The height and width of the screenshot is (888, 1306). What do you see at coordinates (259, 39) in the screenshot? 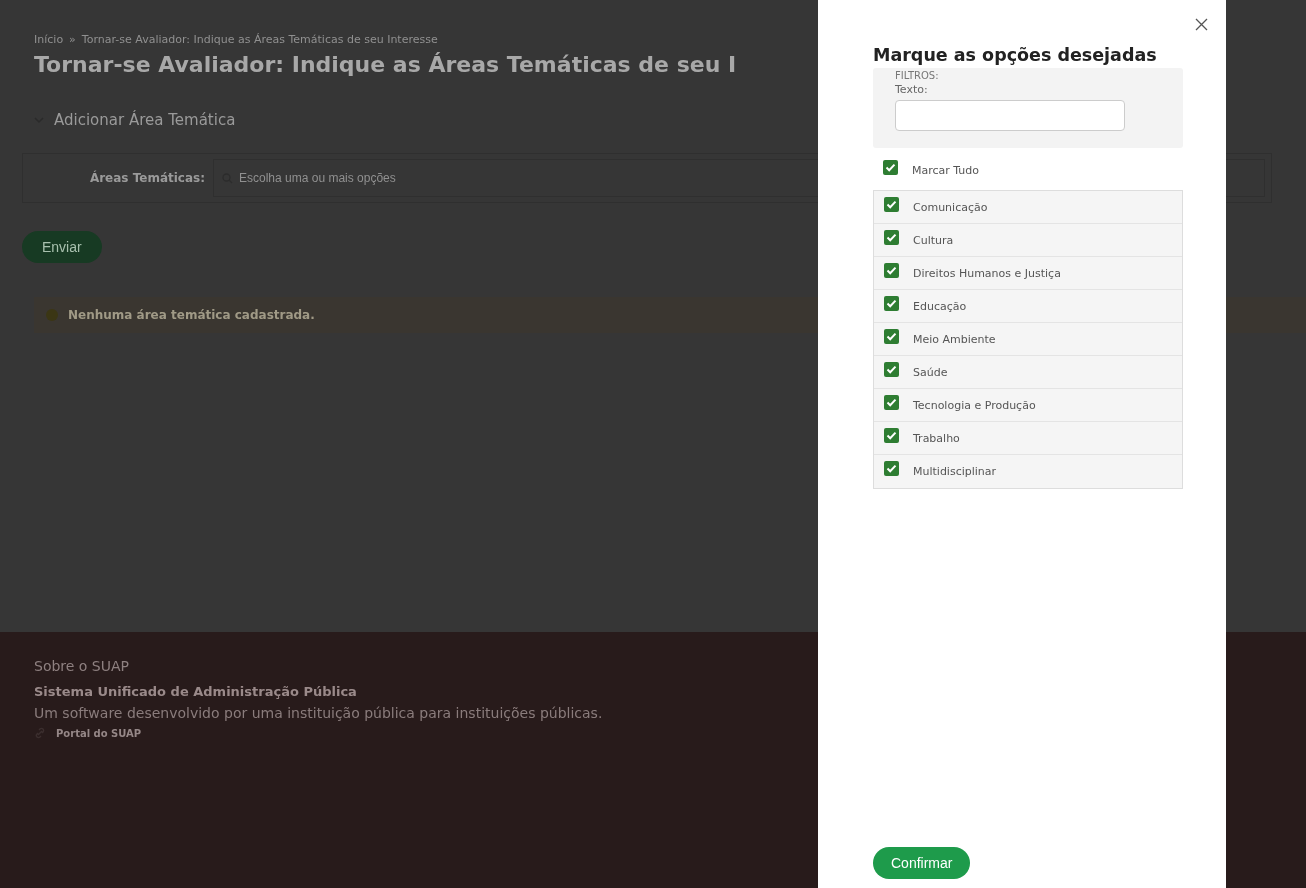
I see `breadcrumb-link: Tornar-se Avaliador: Indique as Áreas Temáticas de seu Interesse` at bounding box center [259, 39].